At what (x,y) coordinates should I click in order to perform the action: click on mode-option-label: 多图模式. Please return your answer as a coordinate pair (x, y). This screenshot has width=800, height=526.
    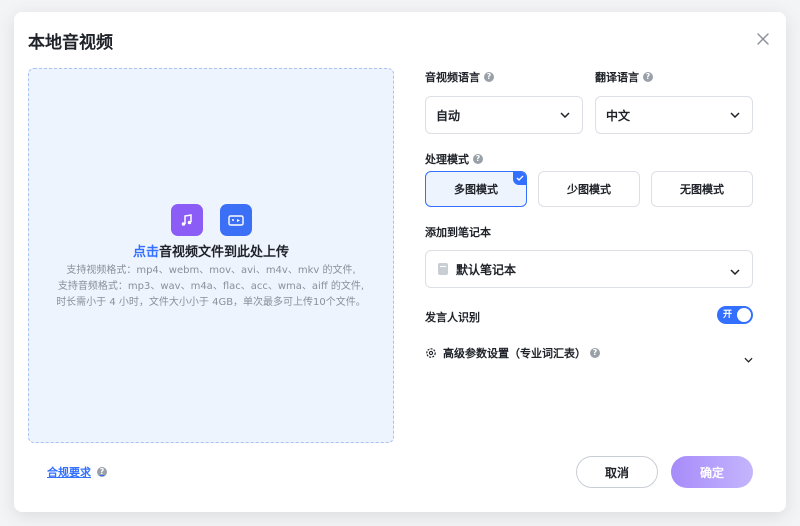
    Looking at the image, I should click on (476, 189).